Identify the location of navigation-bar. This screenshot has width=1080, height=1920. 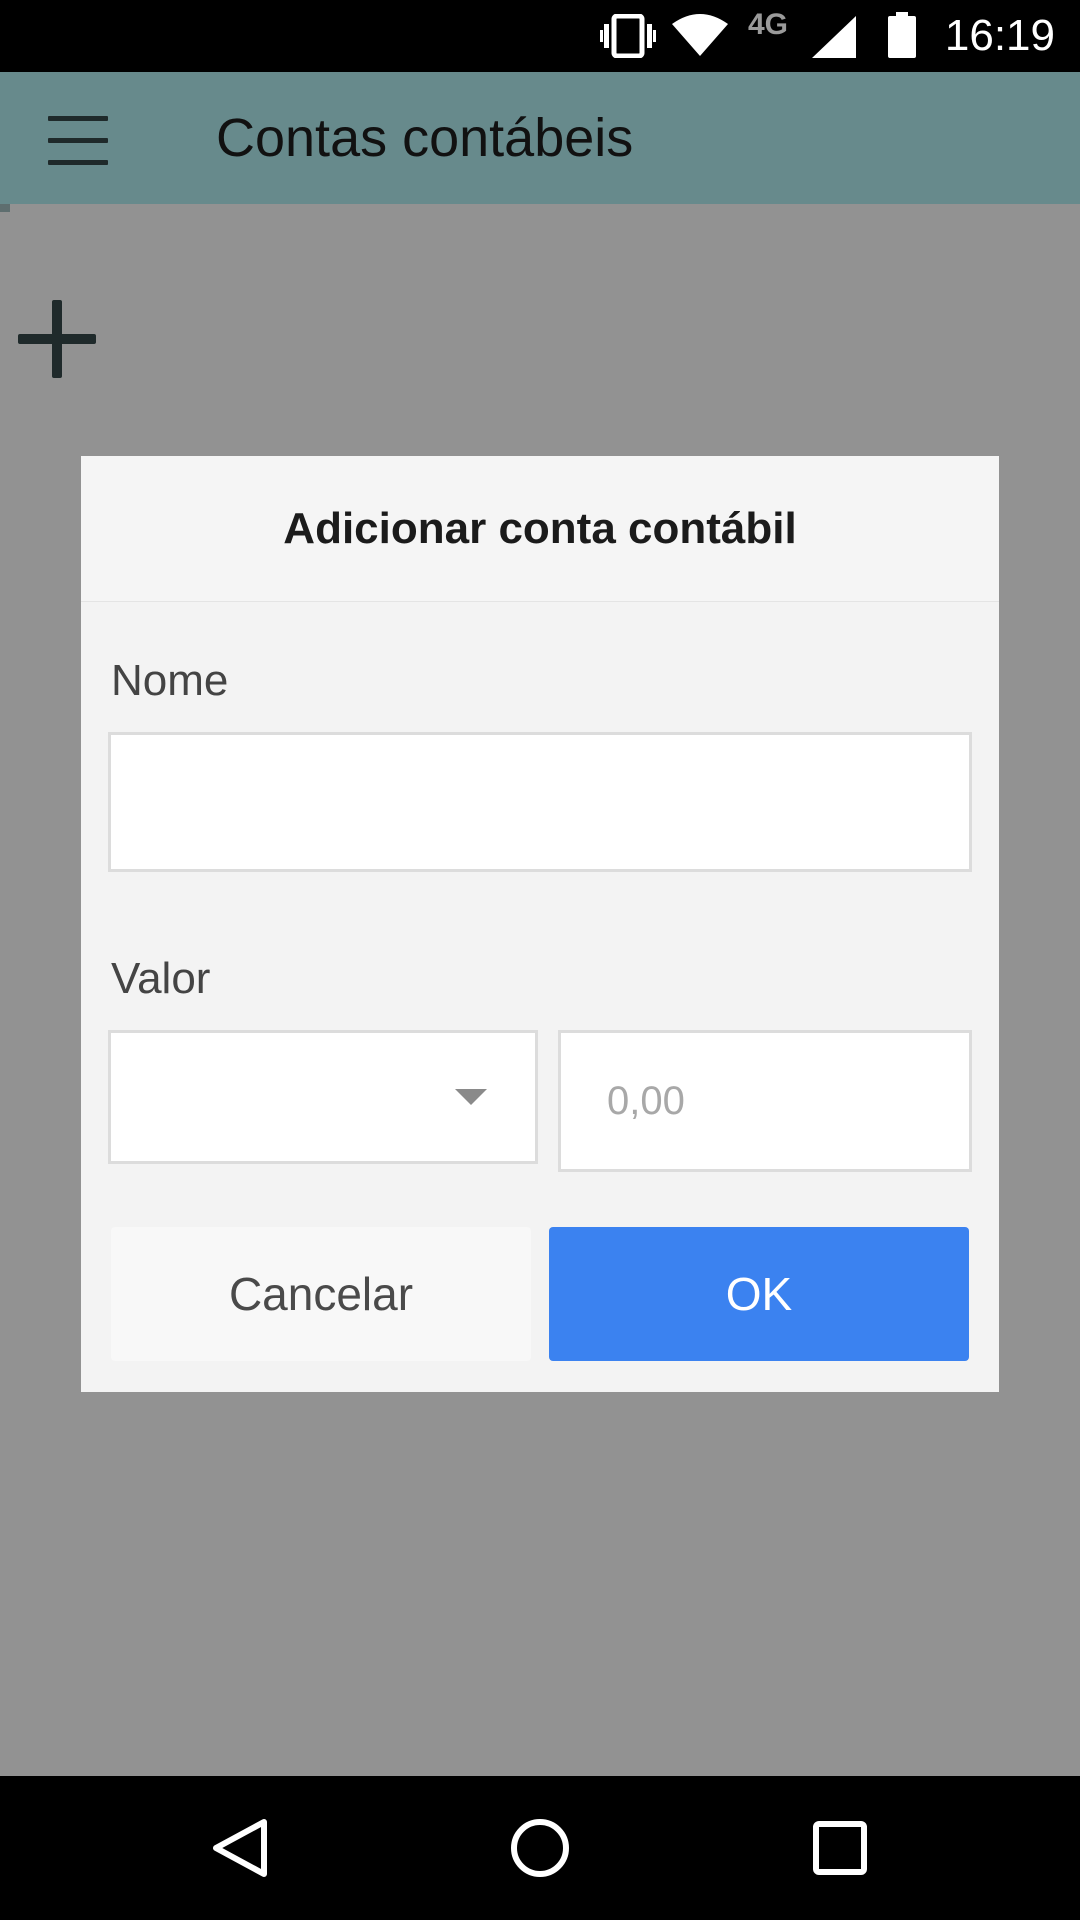
(540, 1848).